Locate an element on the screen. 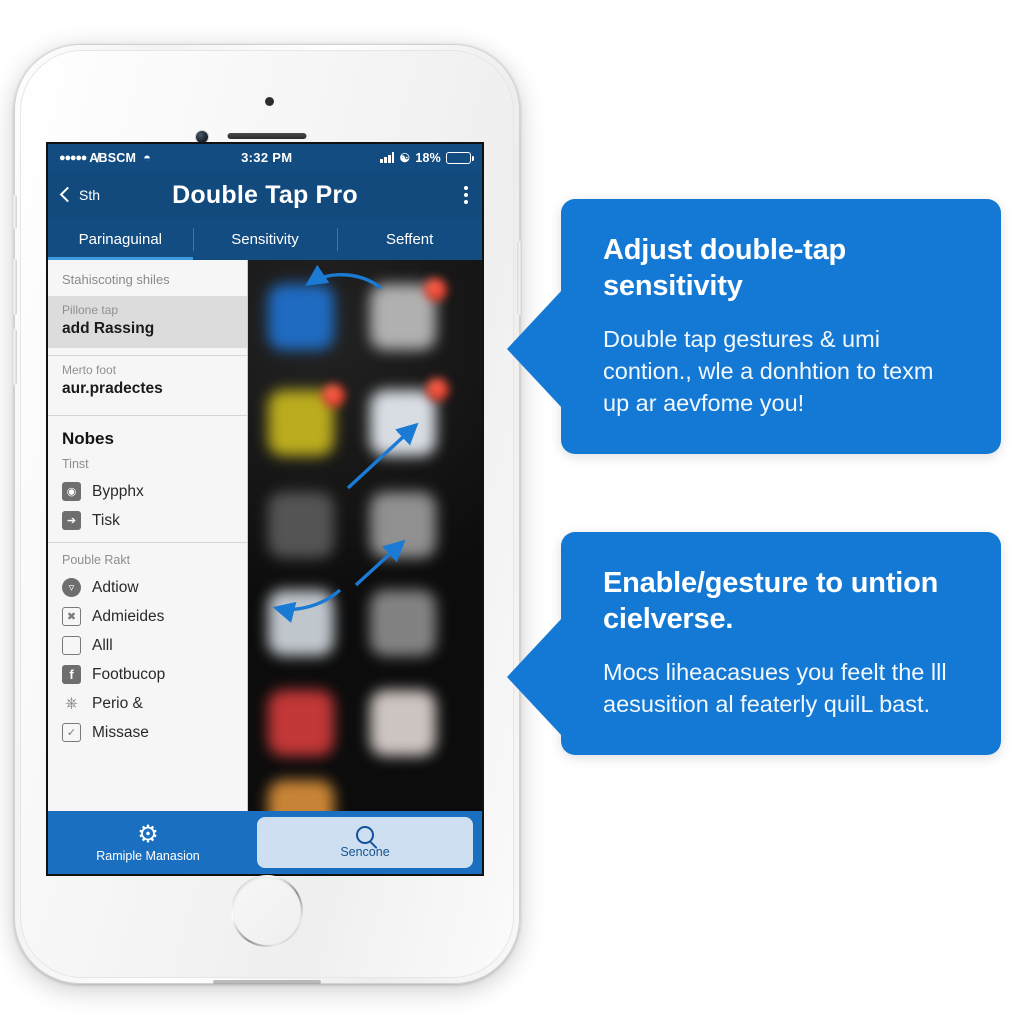 This screenshot has height=1024, width=1024. wifi-icon: ◓ is located at coordinates (147, 157).